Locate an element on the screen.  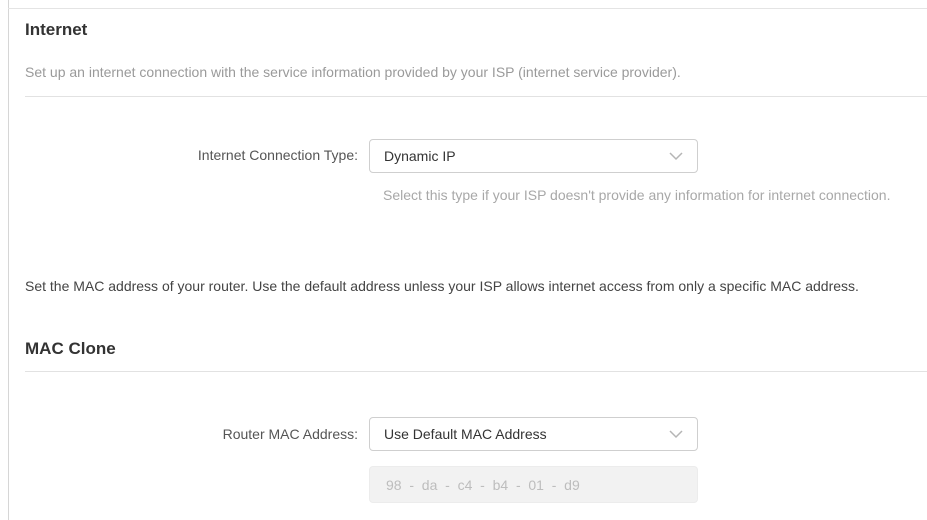
internet-connection-type-label: Internet Connection Type: is located at coordinates (277, 155).